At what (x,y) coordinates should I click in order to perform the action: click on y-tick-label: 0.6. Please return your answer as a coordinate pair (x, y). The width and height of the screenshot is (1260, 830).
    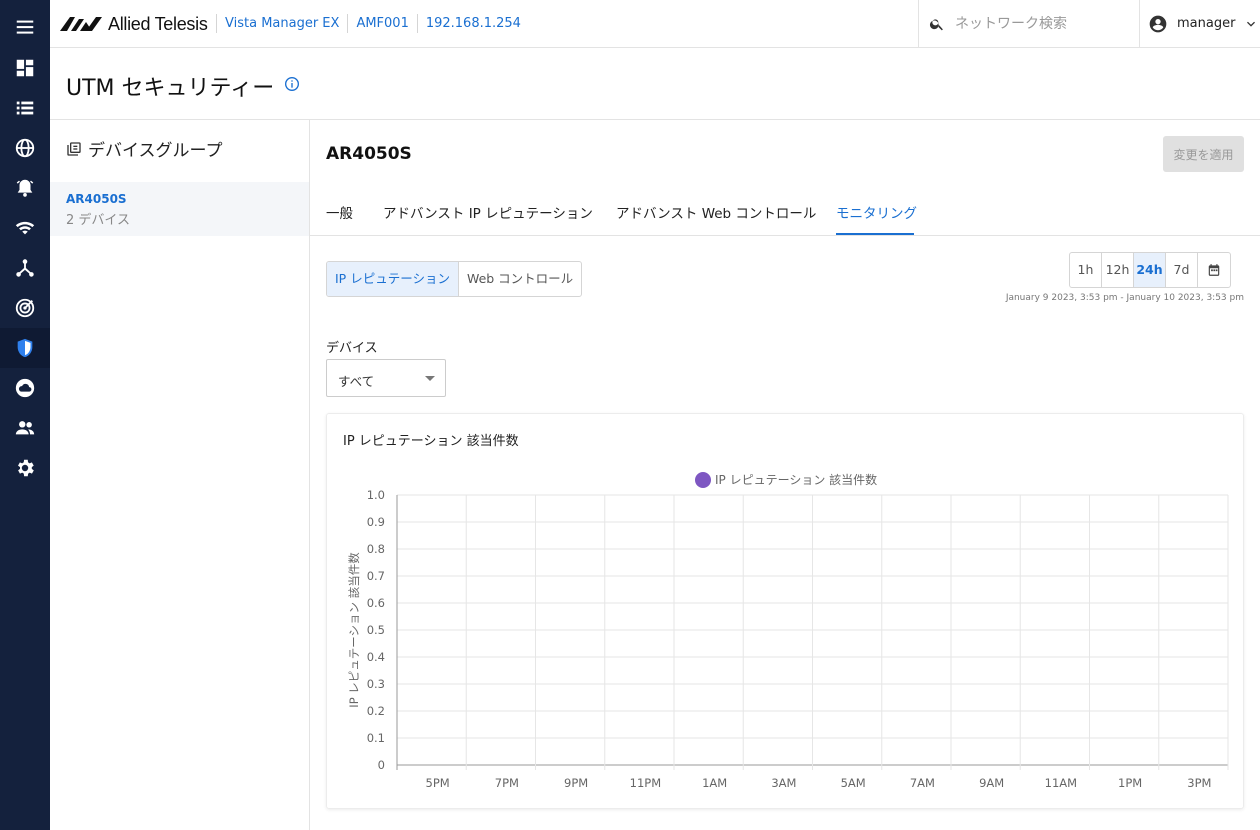
    Looking at the image, I should click on (376, 603).